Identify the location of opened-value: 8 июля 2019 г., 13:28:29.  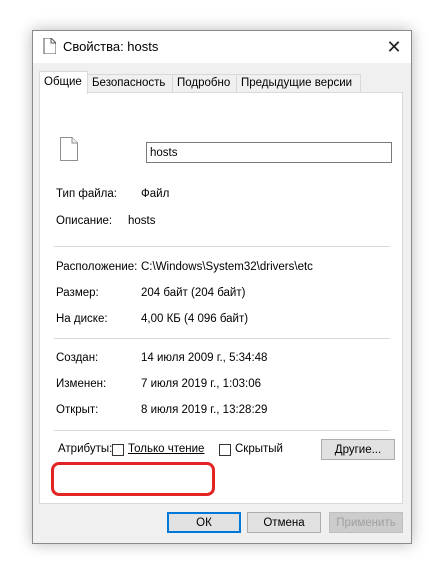
(204, 410).